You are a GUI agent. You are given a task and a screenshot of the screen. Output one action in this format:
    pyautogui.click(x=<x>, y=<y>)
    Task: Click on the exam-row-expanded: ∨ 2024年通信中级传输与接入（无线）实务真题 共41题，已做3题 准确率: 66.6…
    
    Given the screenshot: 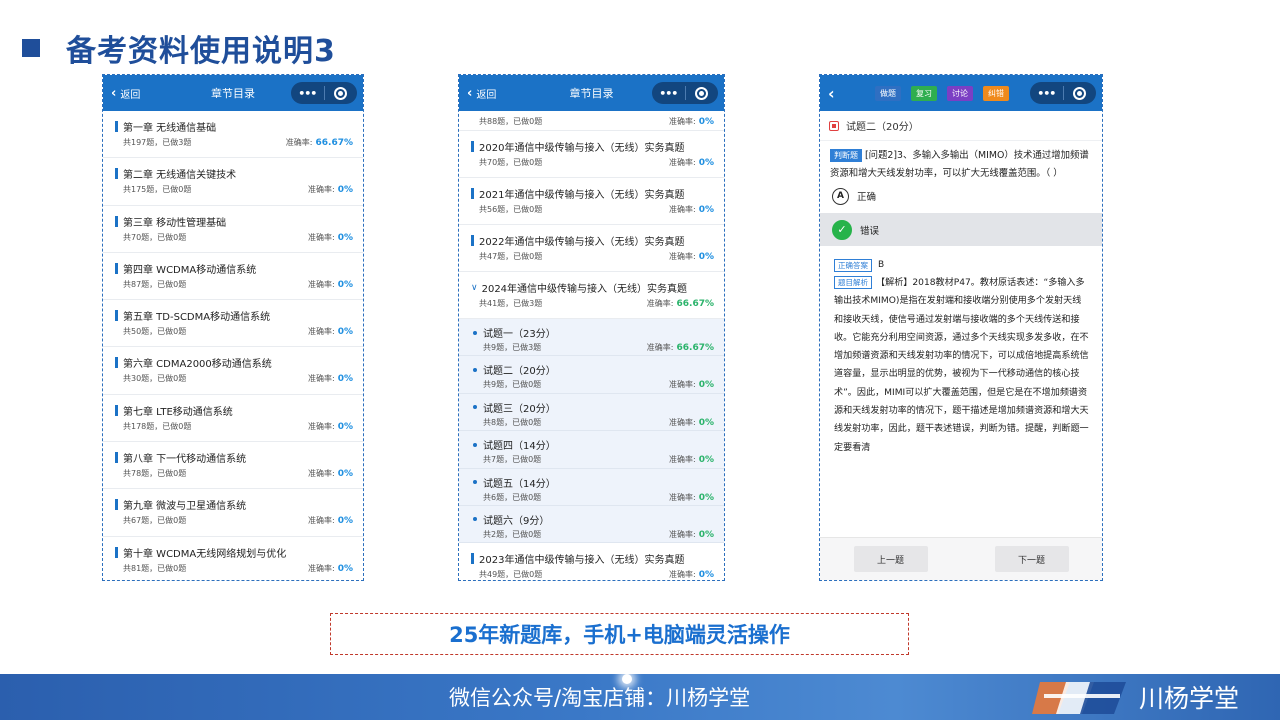 What is the action you would take?
    pyautogui.click(x=591, y=295)
    